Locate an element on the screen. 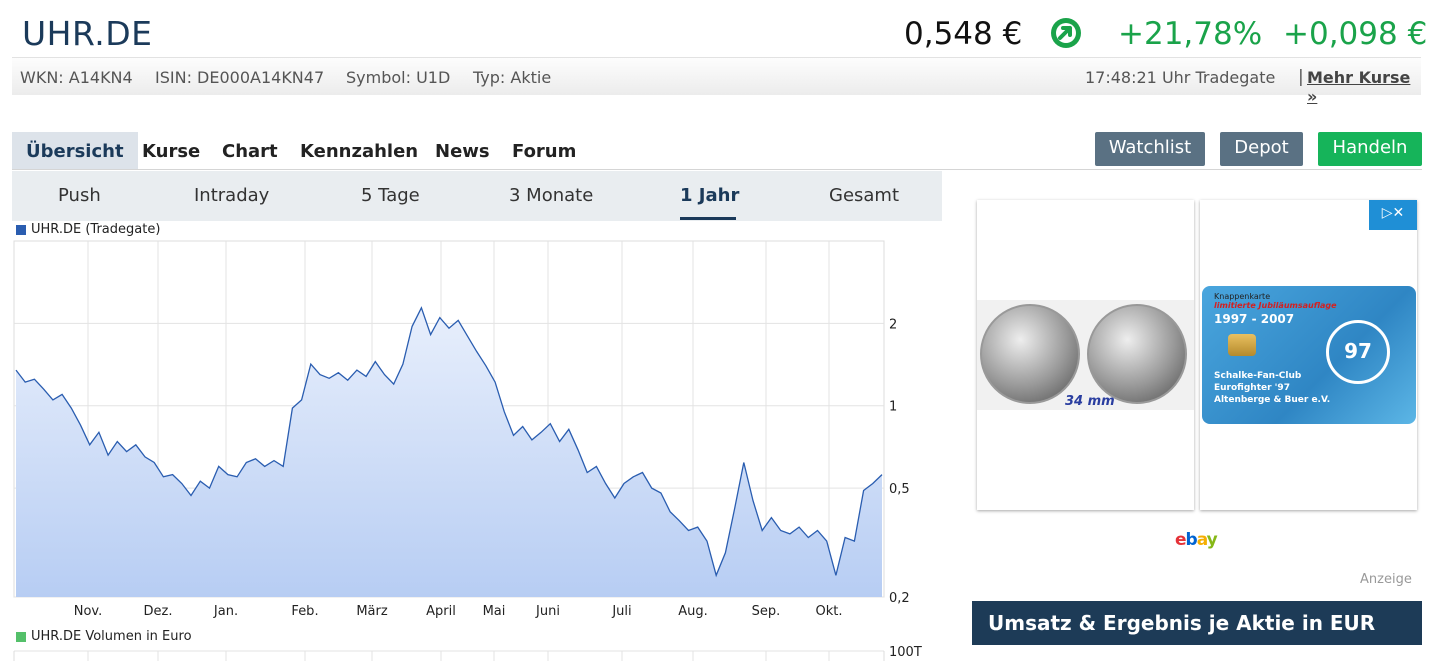  range-tab-intraday: Intraday is located at coordinates (231, 195).